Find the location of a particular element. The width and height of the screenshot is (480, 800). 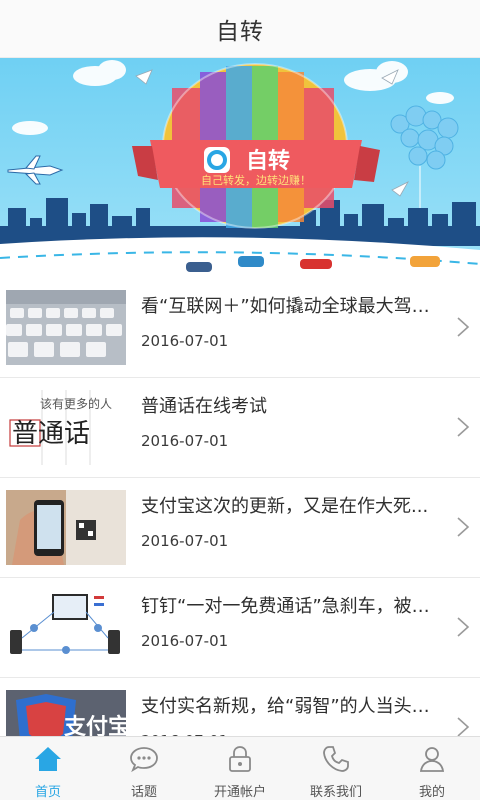

bottom-tab-bar: 首页 话题 开通帐户 联系我们 我的 is located at coordinates (240, 768).